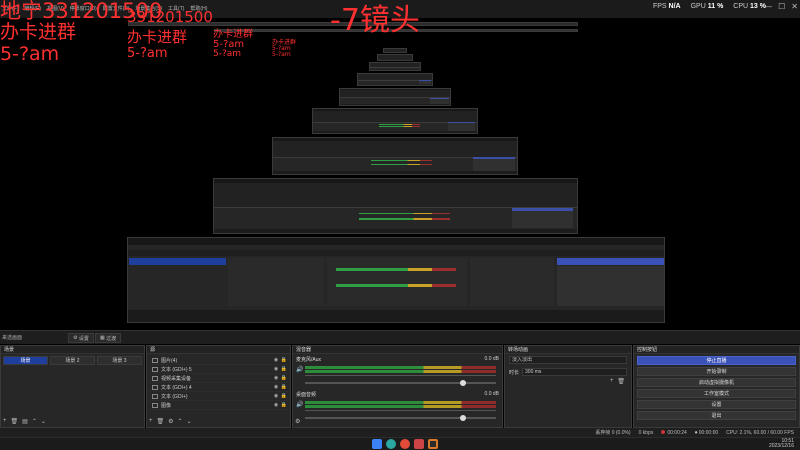  What do you see at coordinates (768, 6) in the screenshot?
I see `minimize-icon: —` at bounding box center [768, 6].